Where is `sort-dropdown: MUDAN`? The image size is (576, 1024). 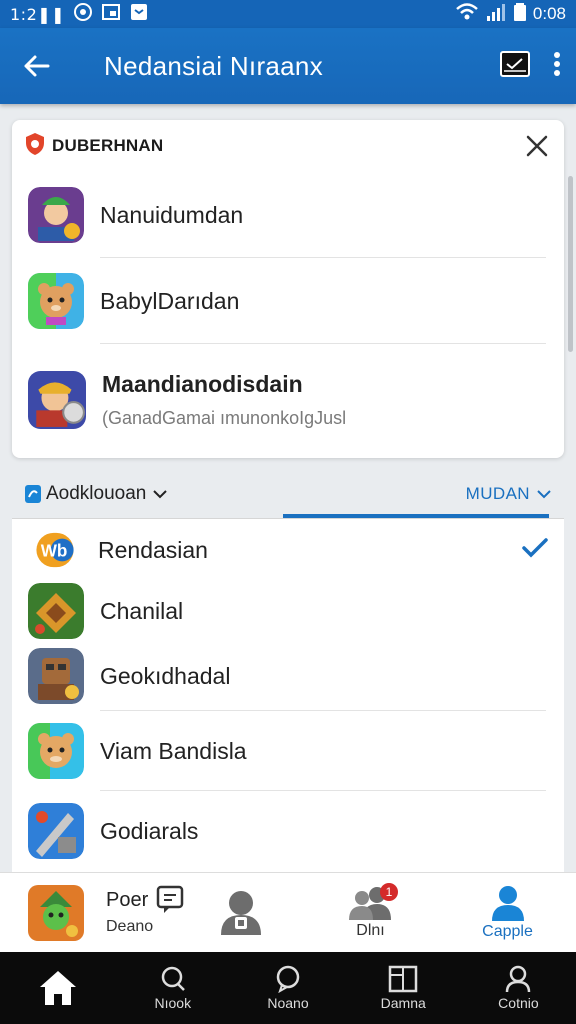 sort-dropdown: MUDAN is located at coordinates (509, 494).